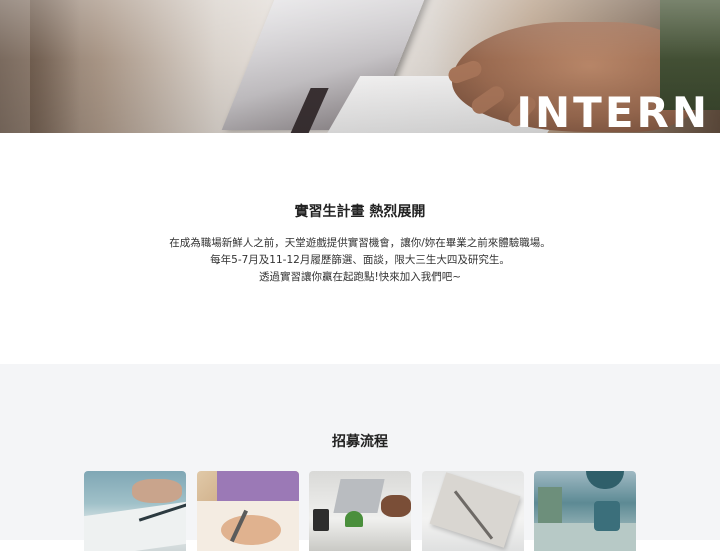  I want to click on intro-line: 每年5-7月及11-12月履歷篩選、面談，限大三生大四及研究生。, so click(360, 260).